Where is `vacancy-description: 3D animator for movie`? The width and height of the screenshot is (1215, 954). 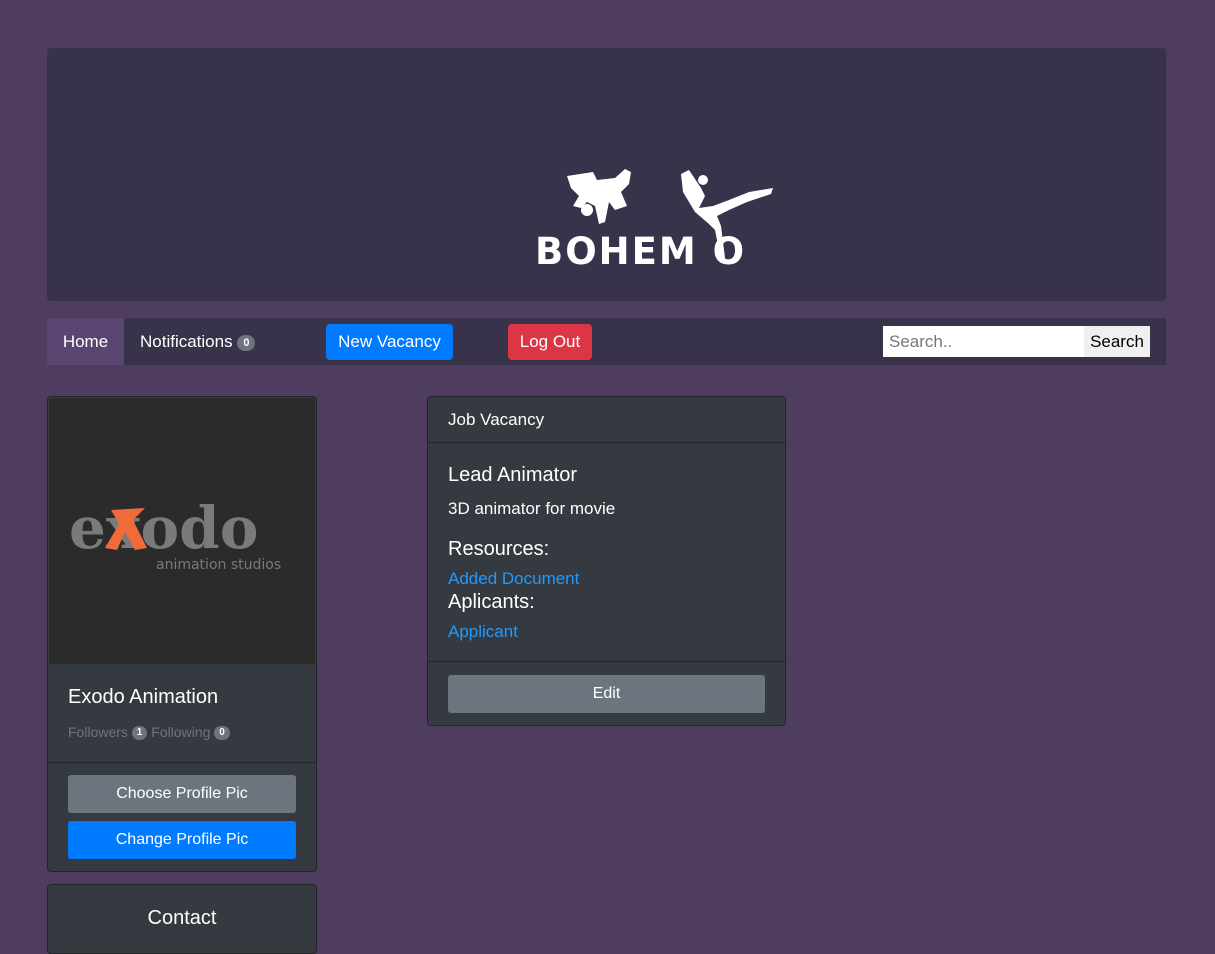 vacancy-description: 3D animator for movie is located at coordinates (532, 508).